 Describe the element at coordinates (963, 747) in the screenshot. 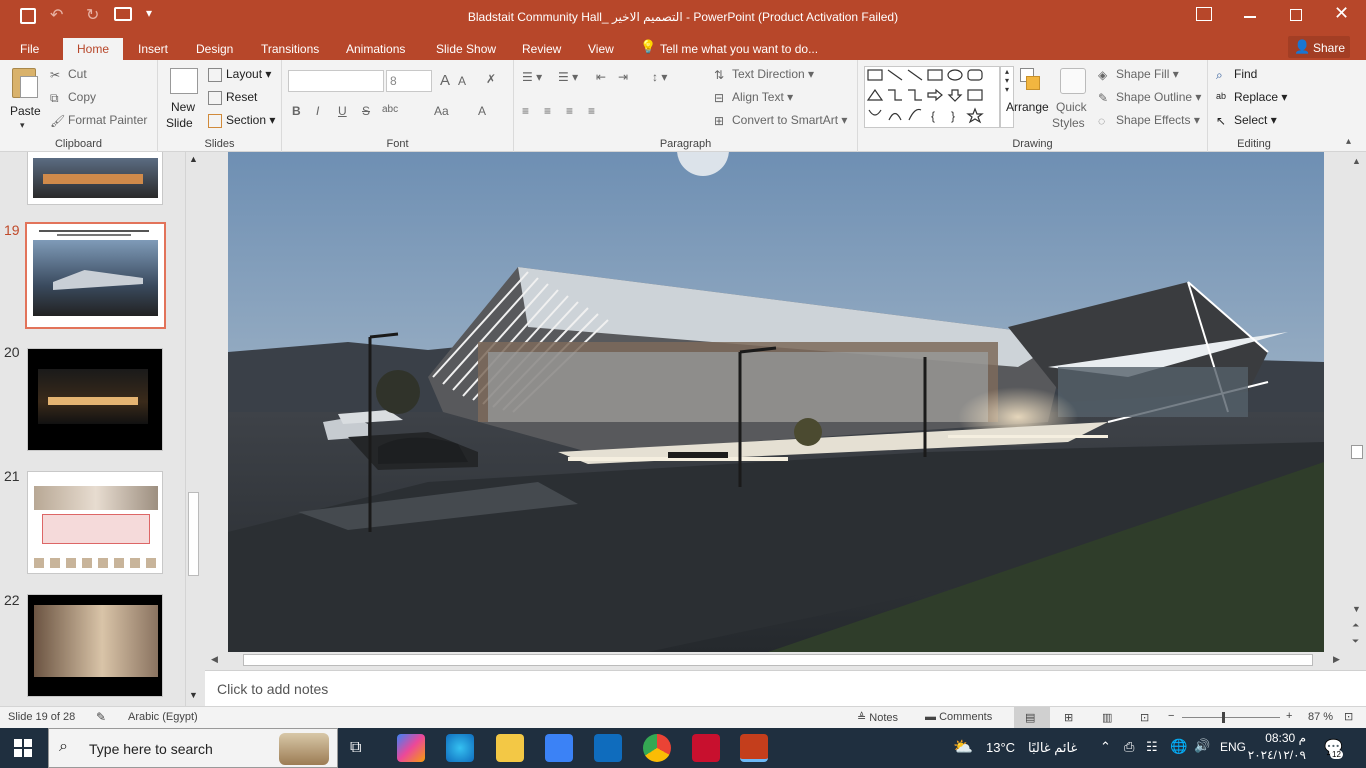

I see `weather-icon: ⛅` at that location.